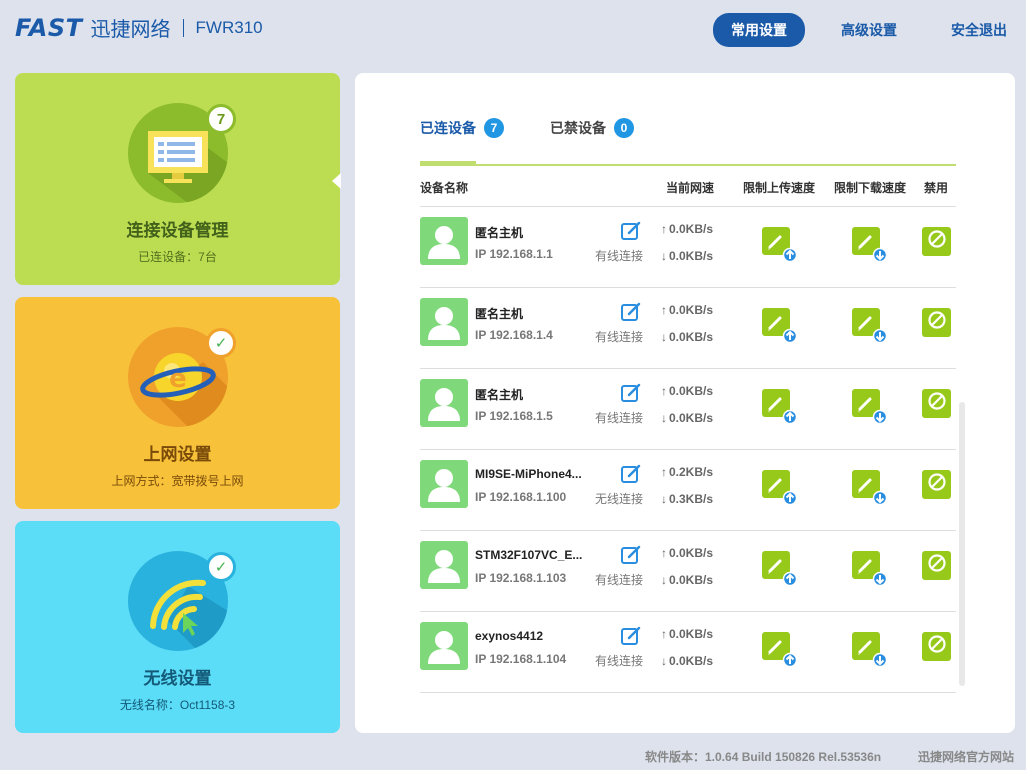 This screenshot has width=1026, height=770. What do you see at coordinates (514, 416) in the screenshot?
I see `device-ip: IP 192.168.1.5` at bounding box center [514, 416].